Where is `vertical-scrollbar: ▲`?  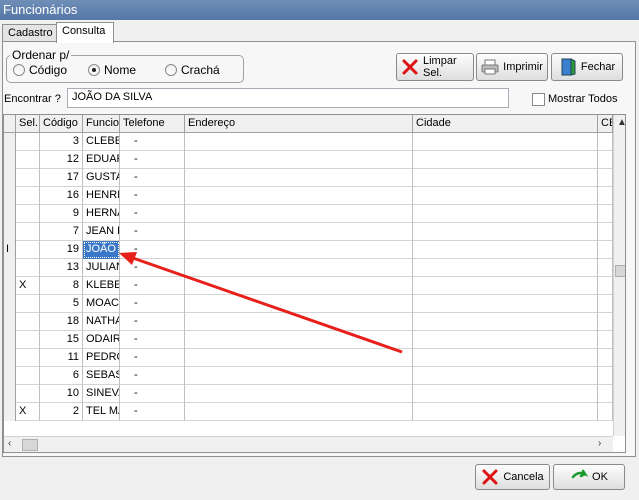 vertical-scrollbar: ▲ is located at coordinates (619, 275).